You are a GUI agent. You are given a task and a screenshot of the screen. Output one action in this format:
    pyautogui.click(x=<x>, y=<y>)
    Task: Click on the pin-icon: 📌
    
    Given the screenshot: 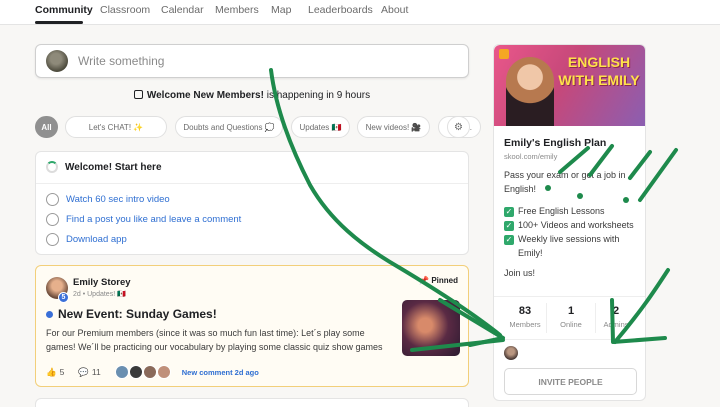 What is the action you would take?
    pyautogui.click(x=425, y=280)
    